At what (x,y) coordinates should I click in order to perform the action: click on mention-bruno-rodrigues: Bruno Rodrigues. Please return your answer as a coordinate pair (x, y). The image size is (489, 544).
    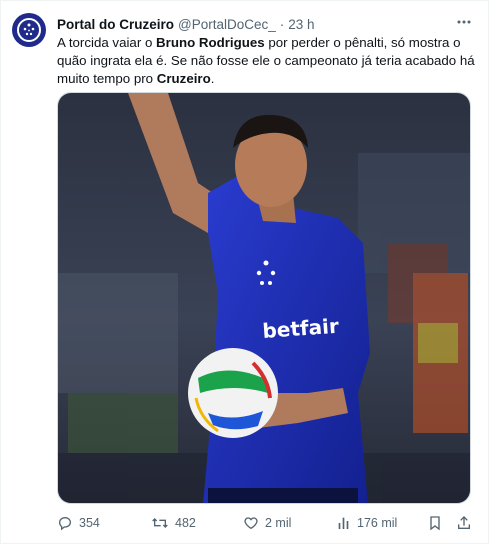
    Looking at the image, I should click on (210, 42).